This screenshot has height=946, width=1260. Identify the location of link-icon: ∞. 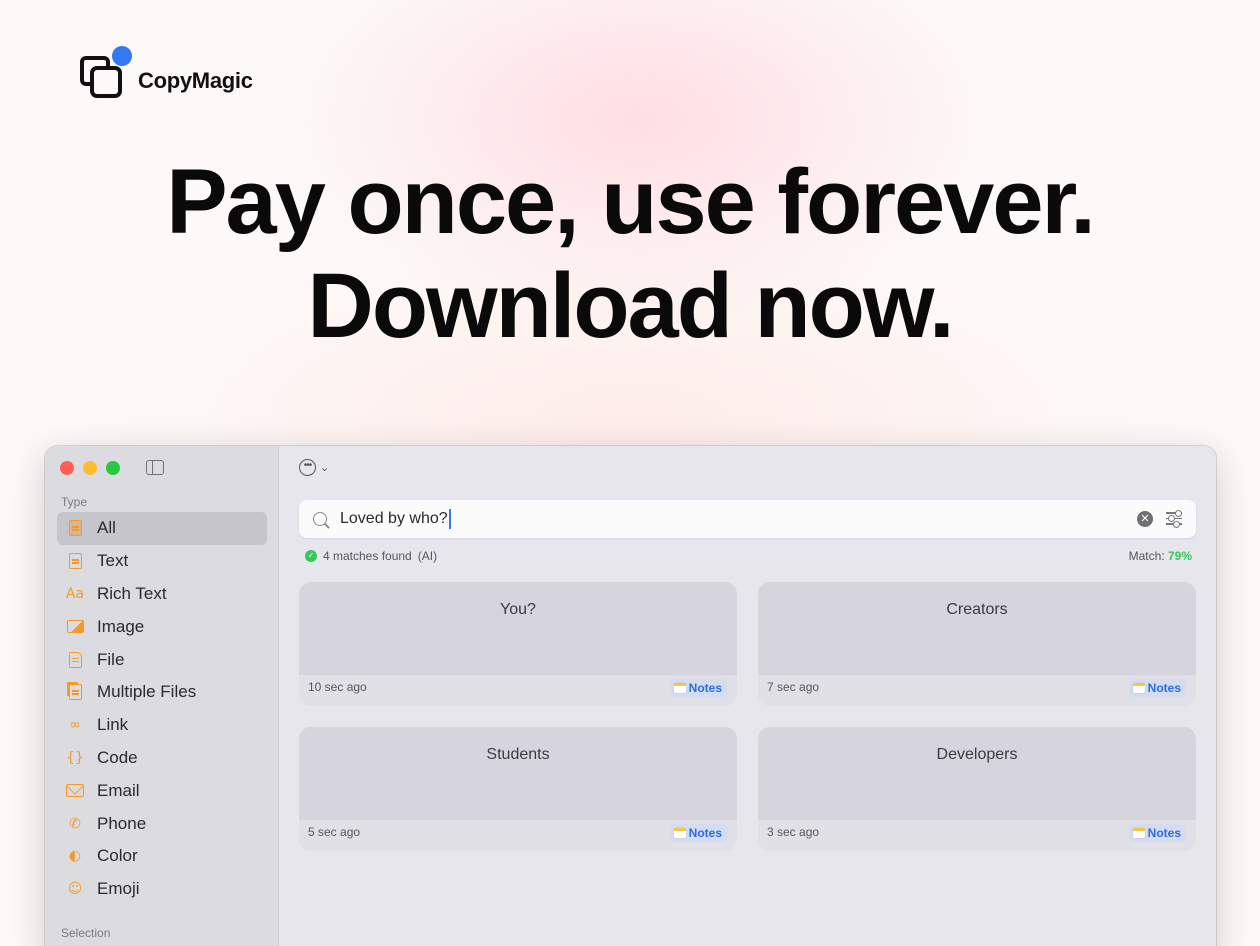
(75, 725).